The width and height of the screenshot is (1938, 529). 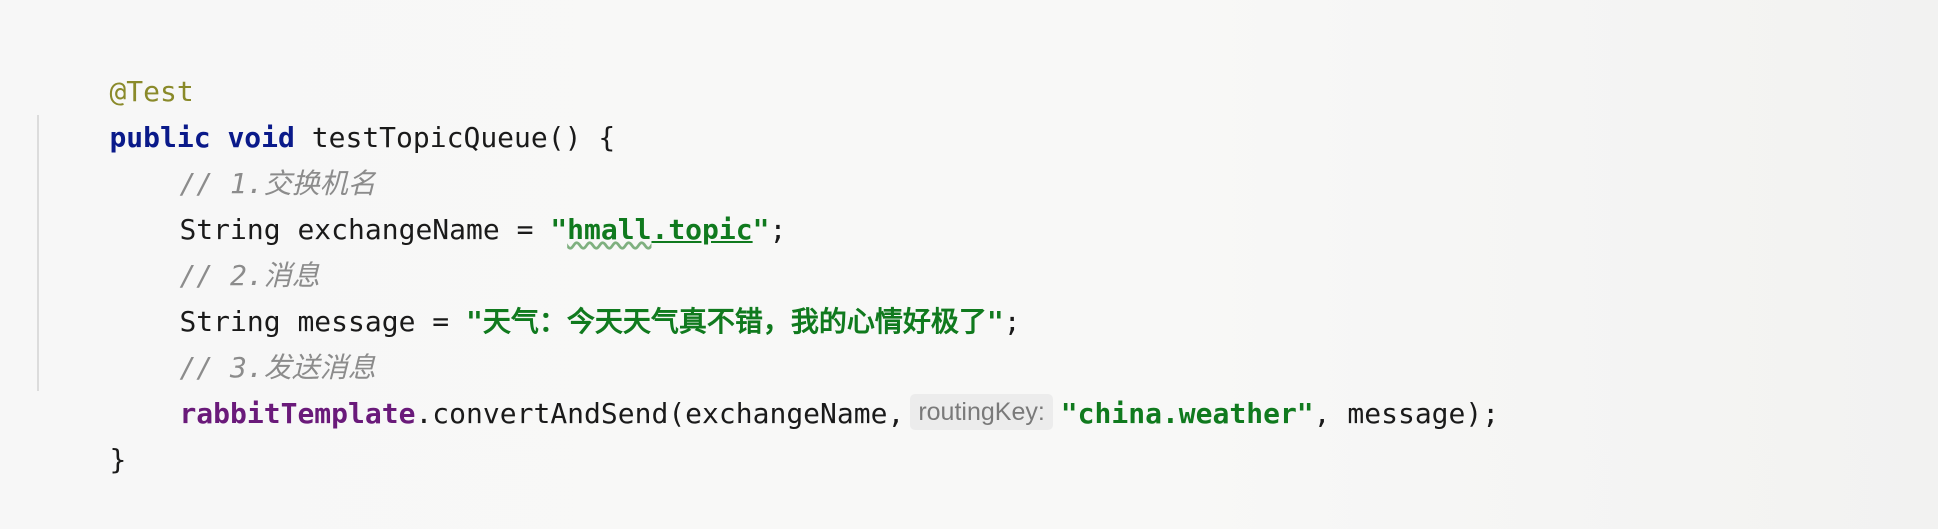 I want to click on string-value-hmall: hmall, so click(x=609, y=229).